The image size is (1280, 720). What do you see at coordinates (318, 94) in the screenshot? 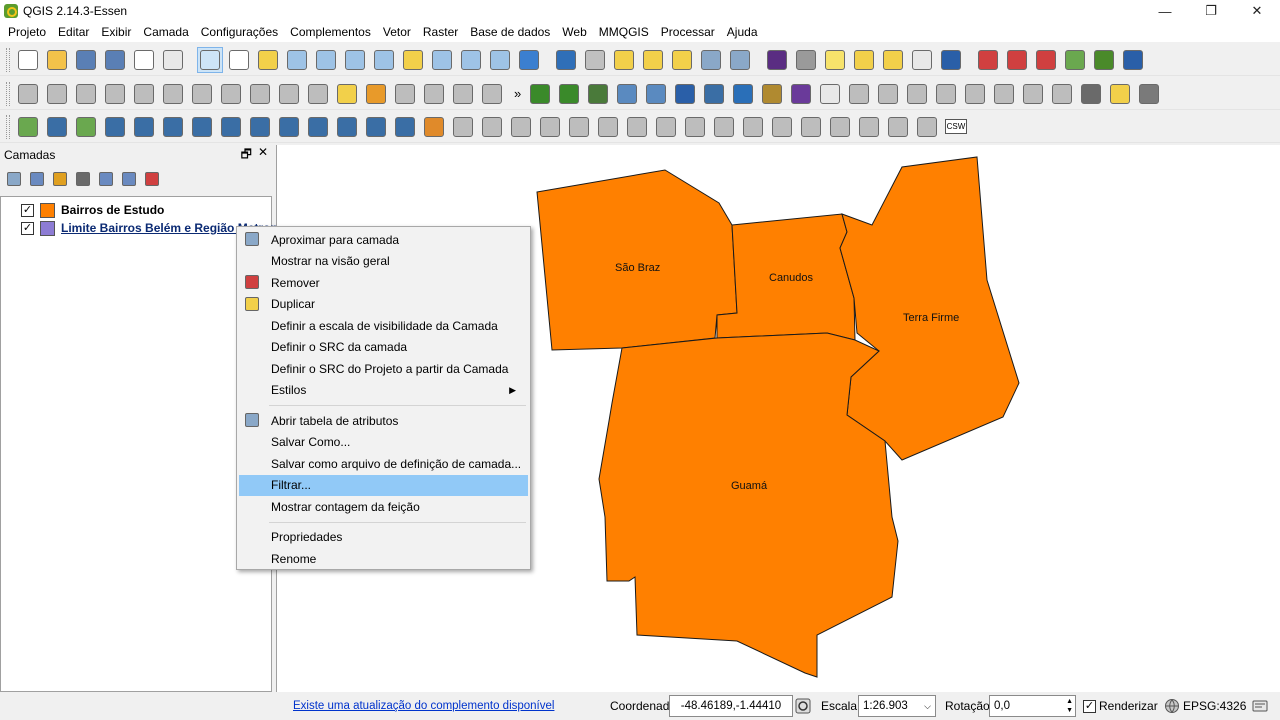
I see `label-pin-icon` at bounding box center [318, 94].